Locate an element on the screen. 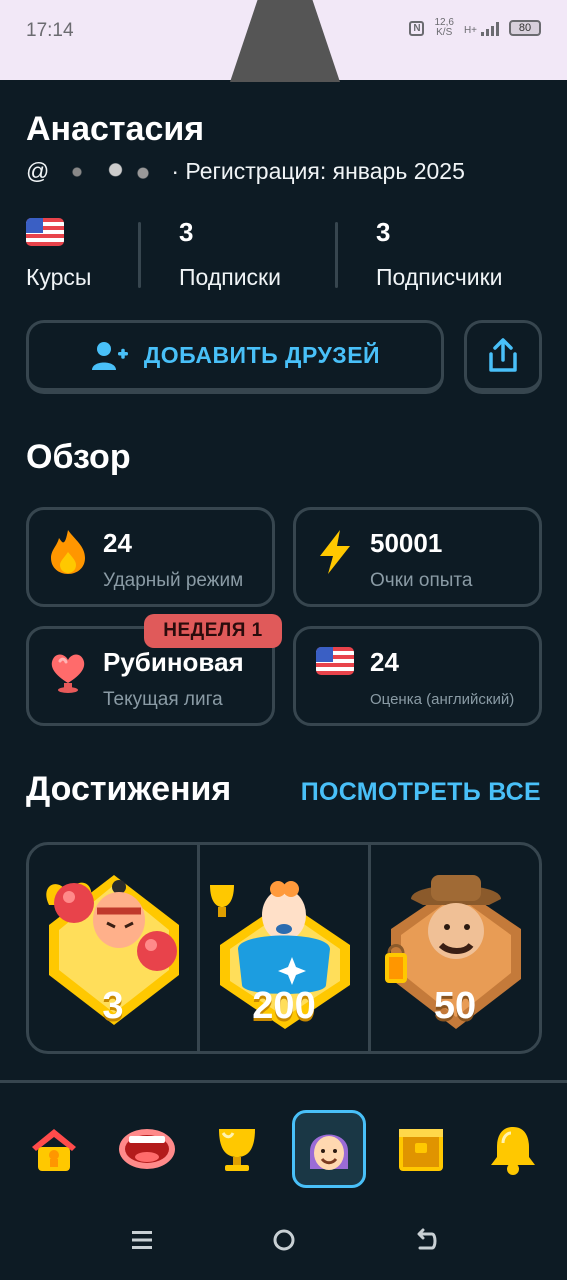 This screenshot has width=567, height=1280. nav-notifications is located at coordinates (513, 1149).